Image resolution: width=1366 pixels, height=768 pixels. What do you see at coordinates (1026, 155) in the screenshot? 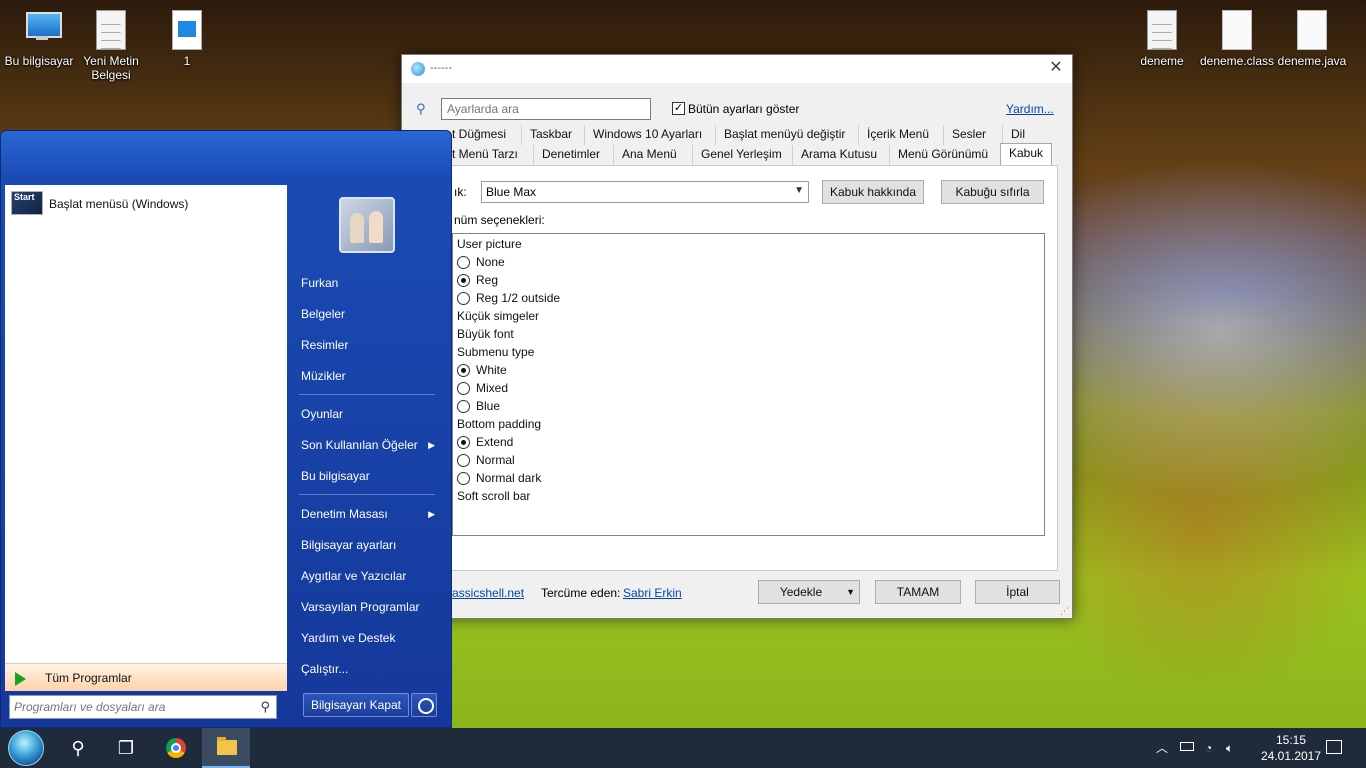
I see `tab-skin: Kabuk` at bounding box center [1026, 155].